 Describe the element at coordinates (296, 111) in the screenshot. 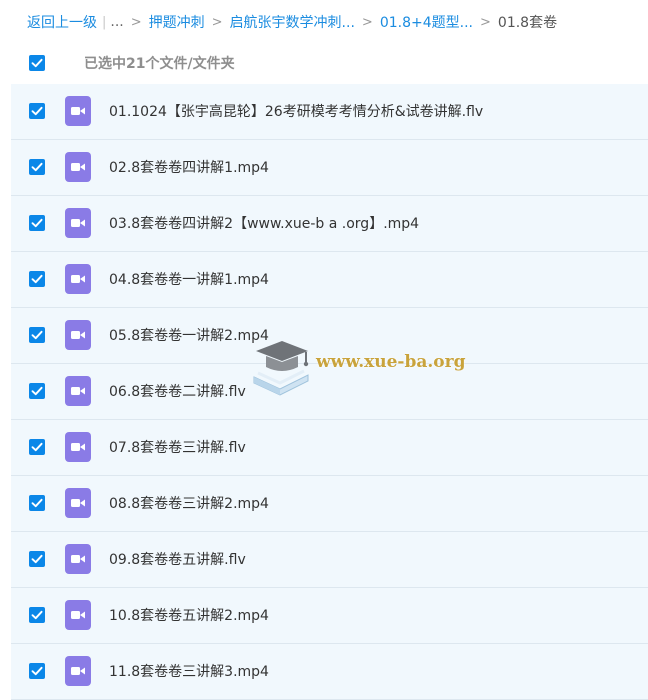

I see `file-name: 01.1024【张宇高昆轮】26考研模考考情分析&试卷讲解.flv` at that location.